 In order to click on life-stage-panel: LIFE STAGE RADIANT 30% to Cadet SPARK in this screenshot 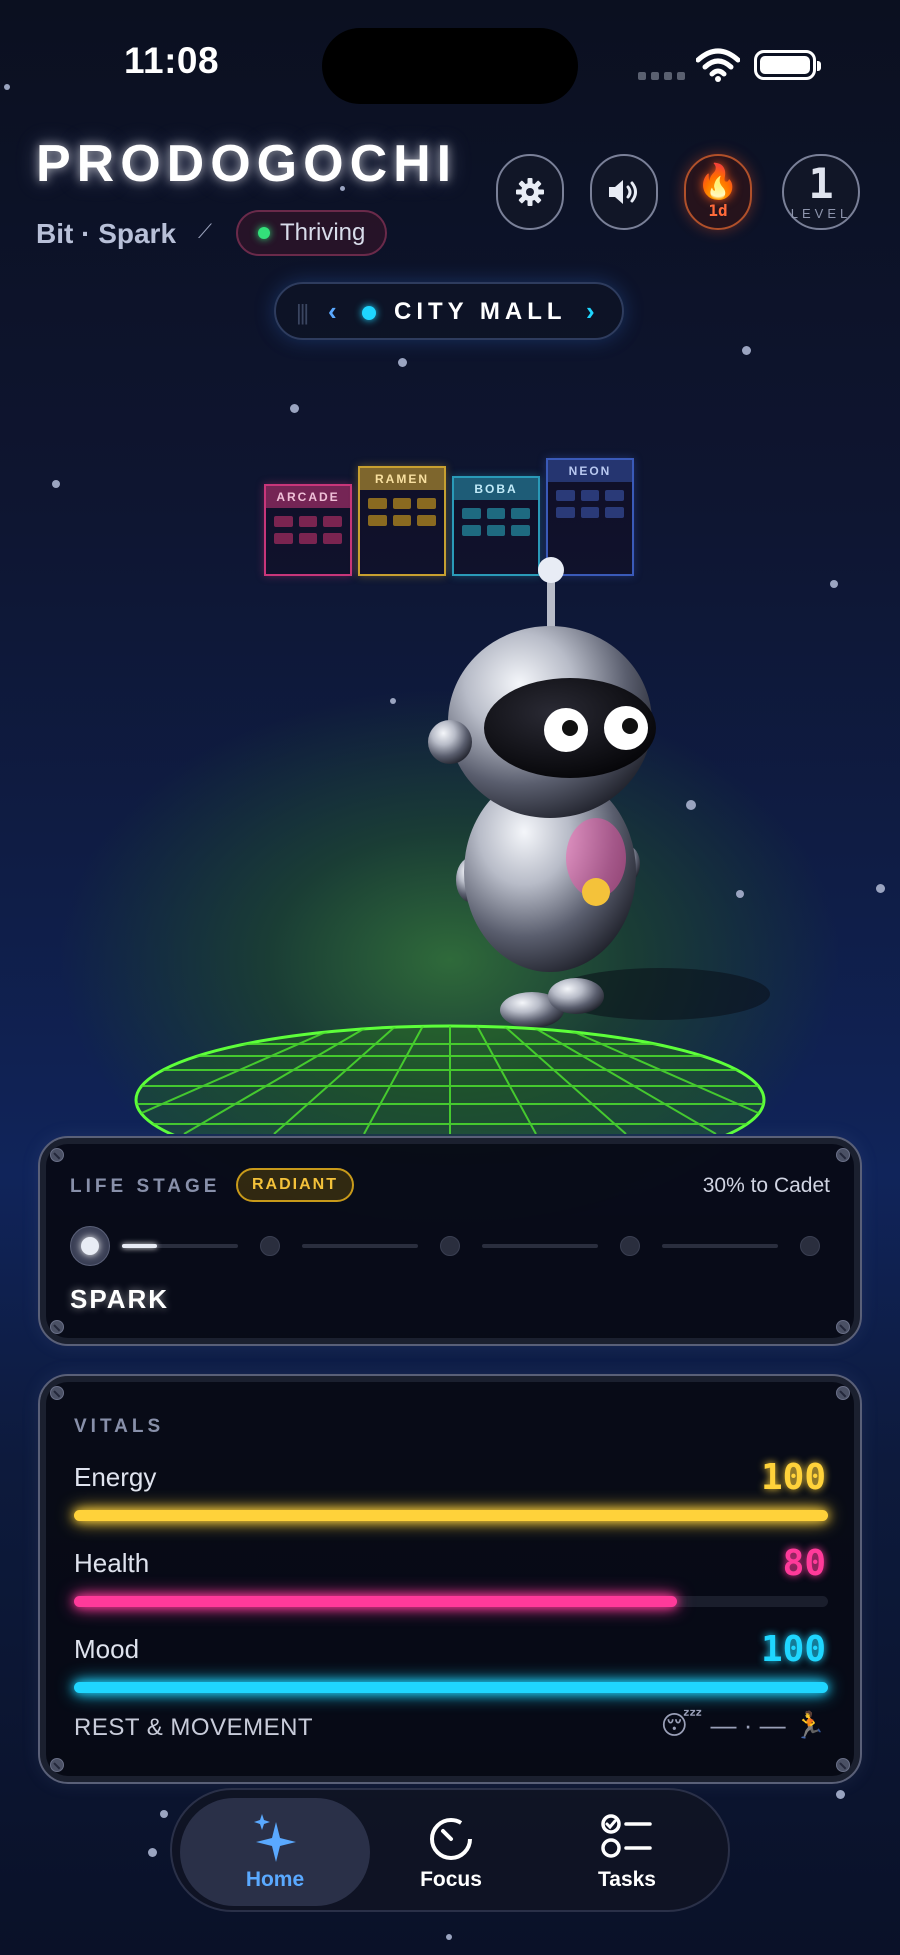, I will do `click(450, 1241)`.